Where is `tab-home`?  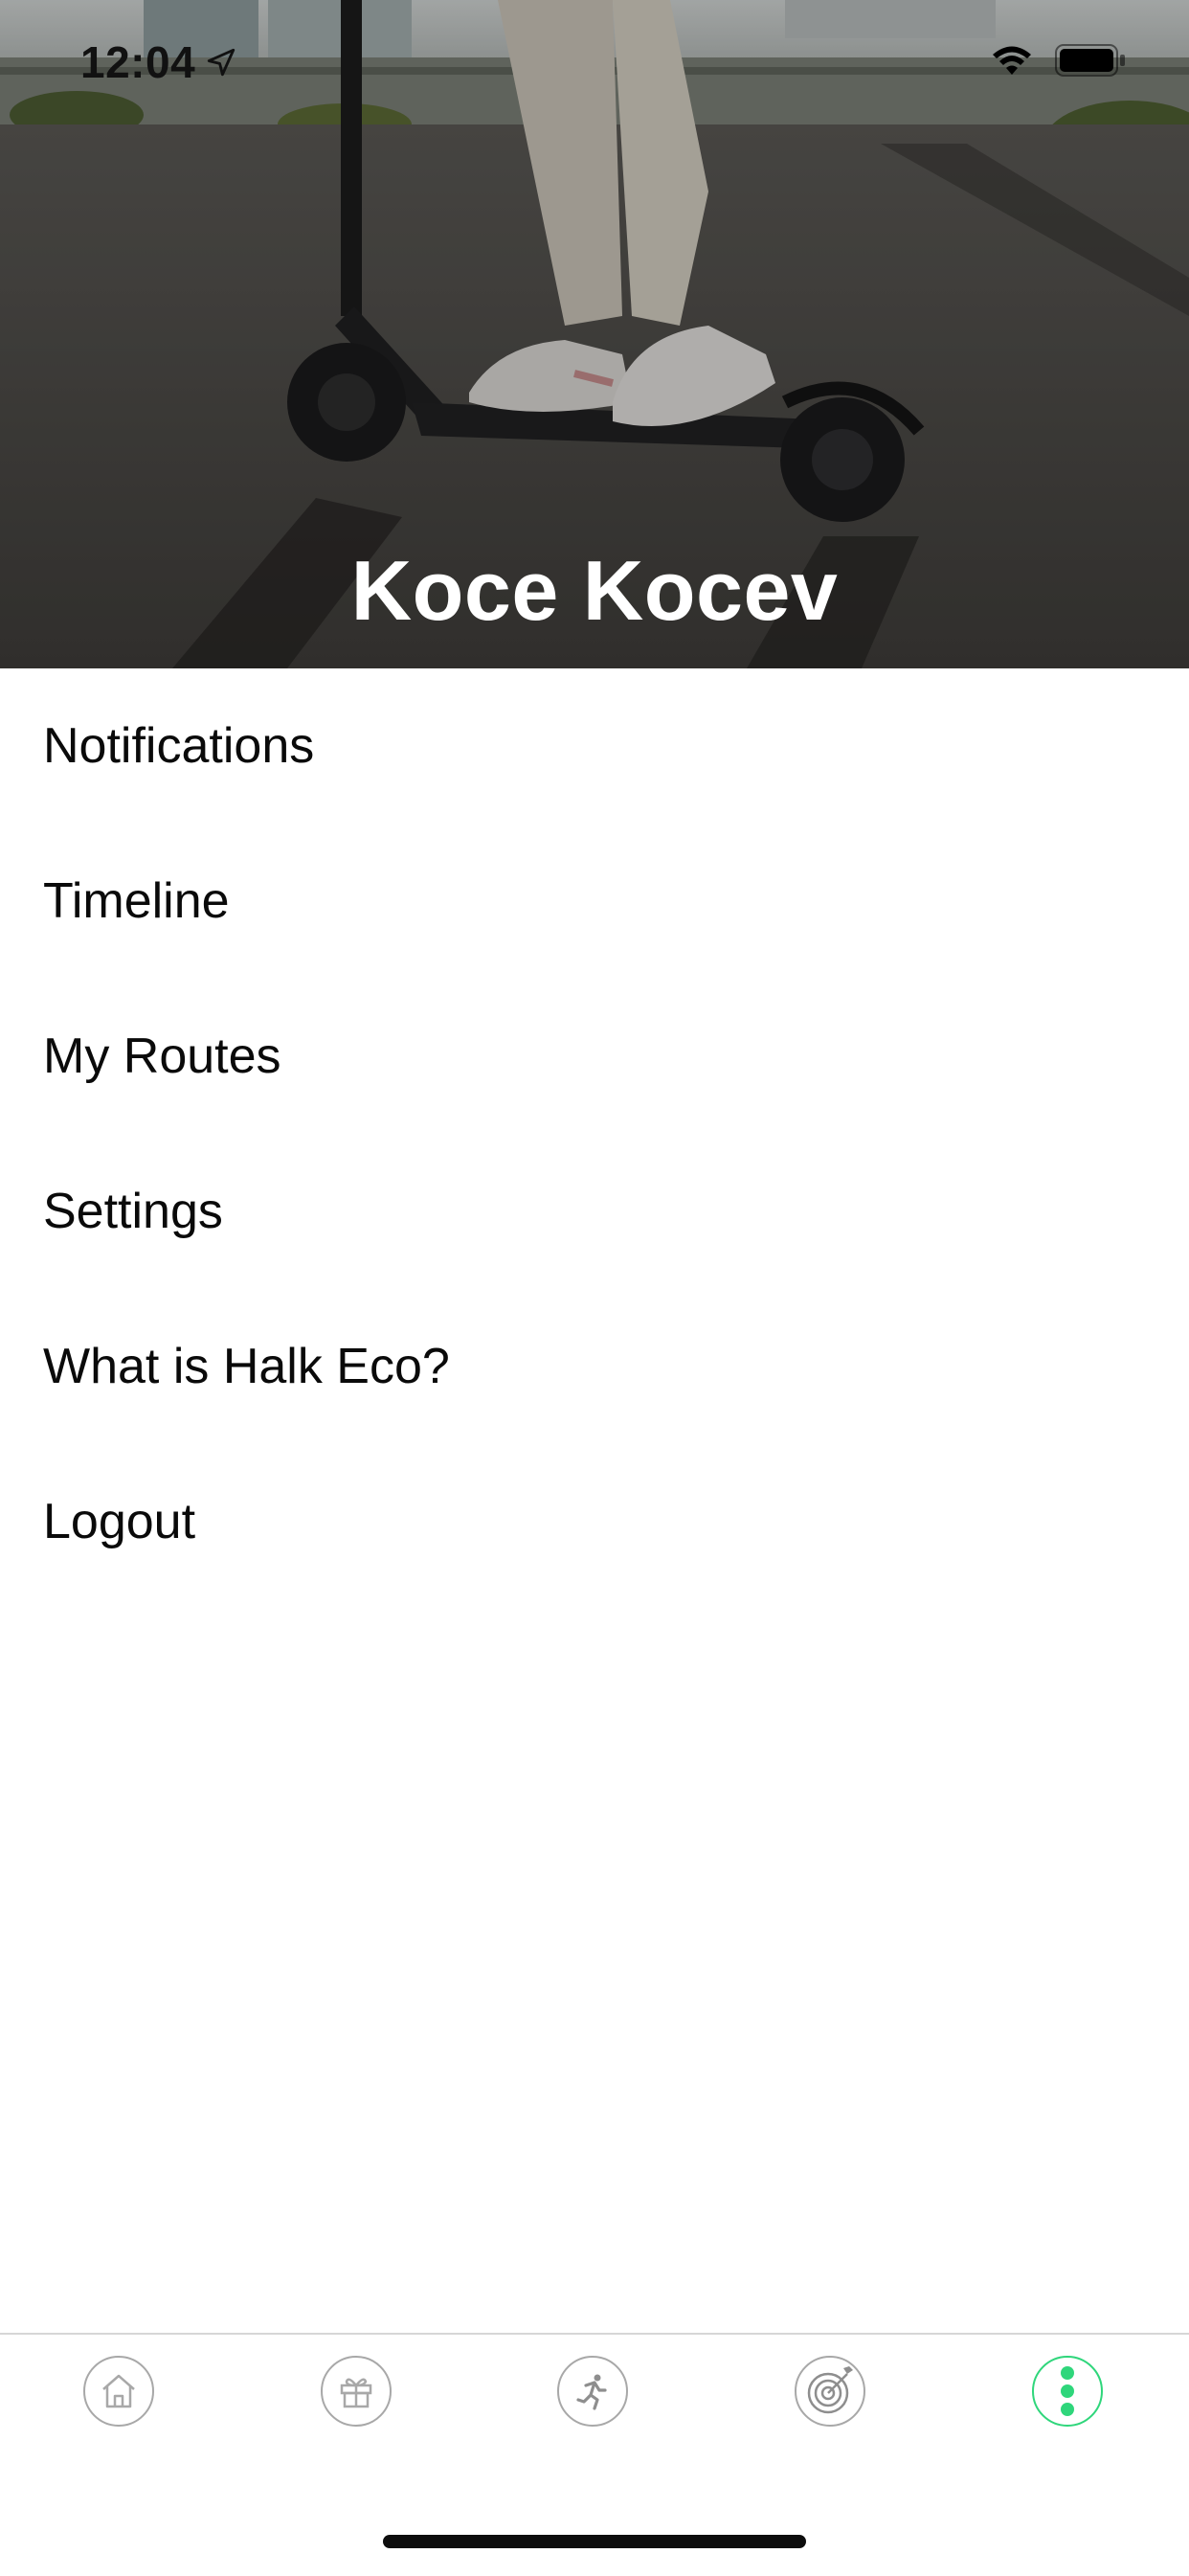 tab-home is located at coordinates (118, 2391).